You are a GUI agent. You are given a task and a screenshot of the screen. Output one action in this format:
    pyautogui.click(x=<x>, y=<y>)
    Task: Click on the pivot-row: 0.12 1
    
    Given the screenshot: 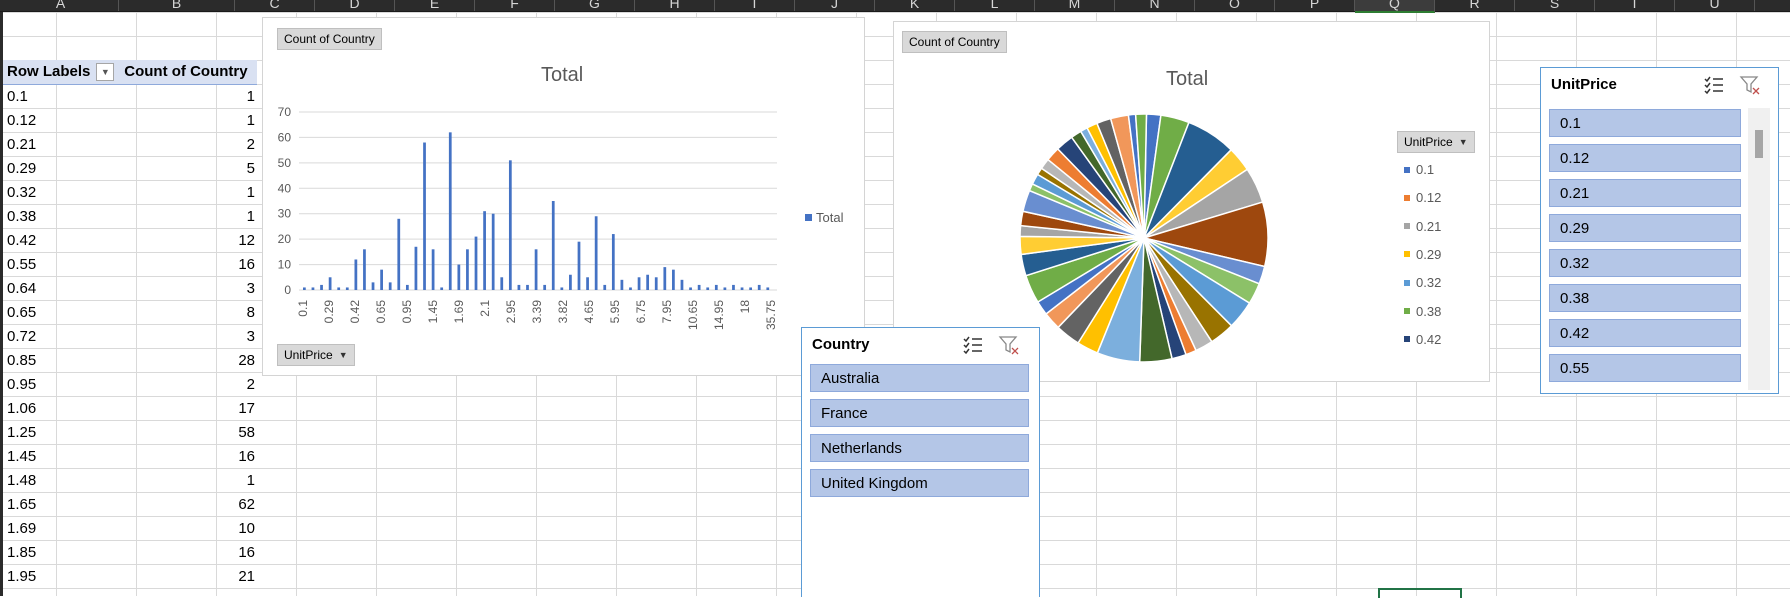 What is the action you would take?
    pyautogui.click(x=130, y=121)
    